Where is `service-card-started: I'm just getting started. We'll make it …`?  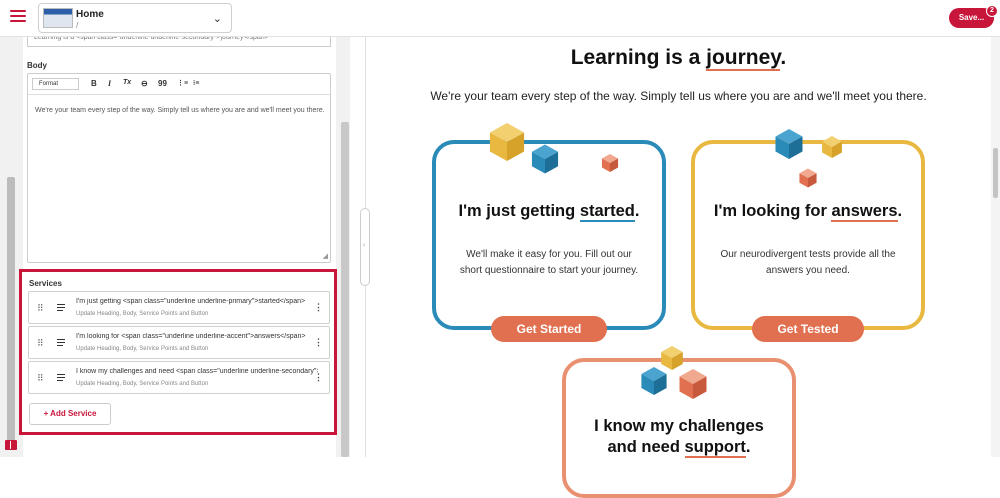
service-card-started: I'm just getting started. We'll make it … is located at coordinates (549, 235).